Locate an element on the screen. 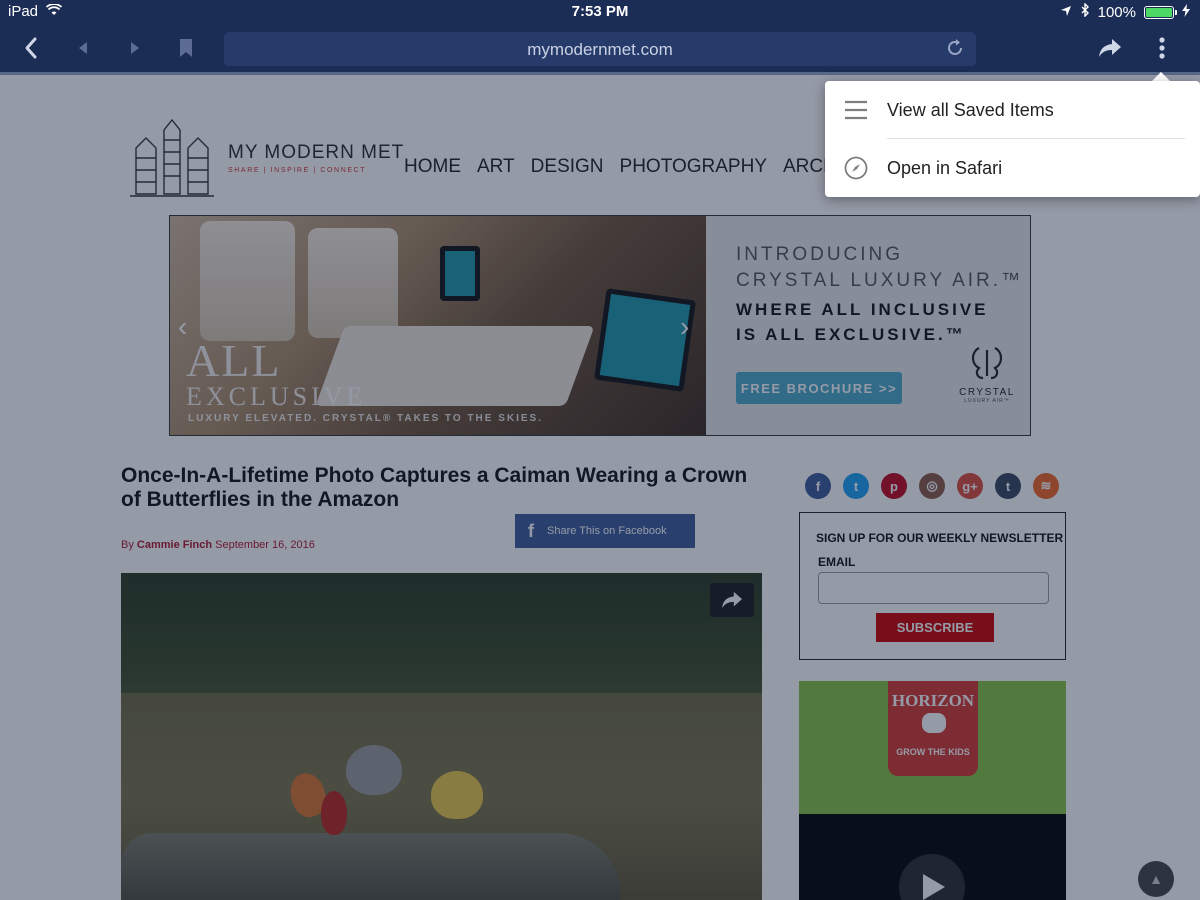 The width and height of the screenshot is (1200, 900). back-icon is located at coordinates (31, 48).